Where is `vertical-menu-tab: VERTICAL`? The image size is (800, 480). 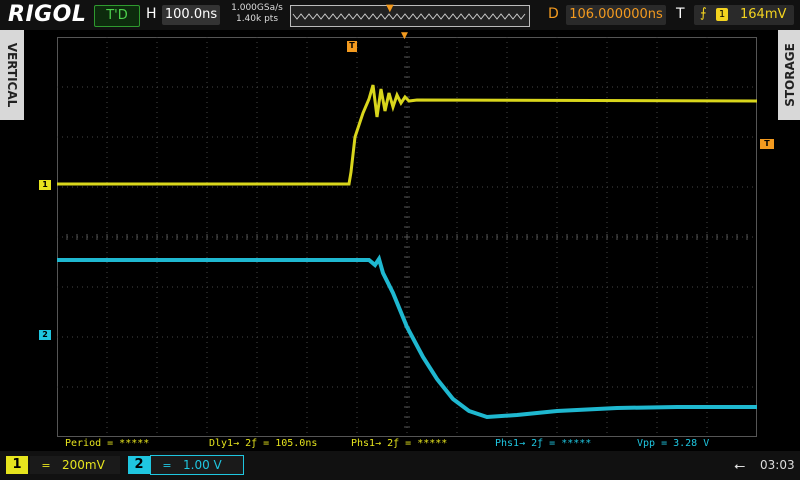 vertical-menu-tab: VERTICAL is located at coordinates (12, 75).